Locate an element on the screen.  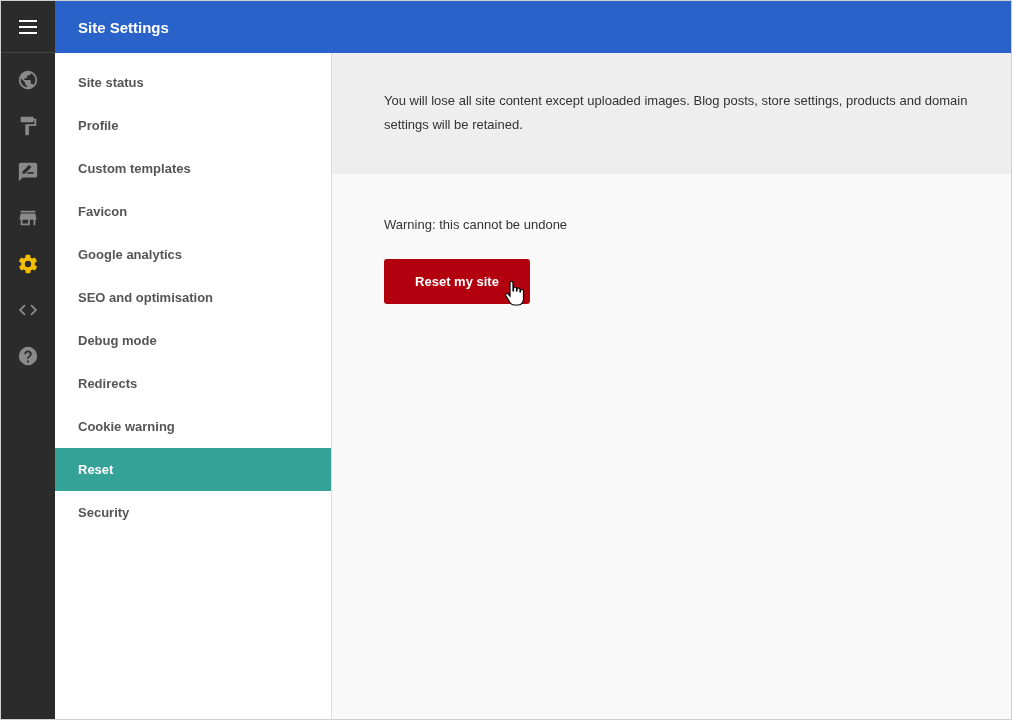
sidebar-item: Redirects is located at coordinates (193, 383).